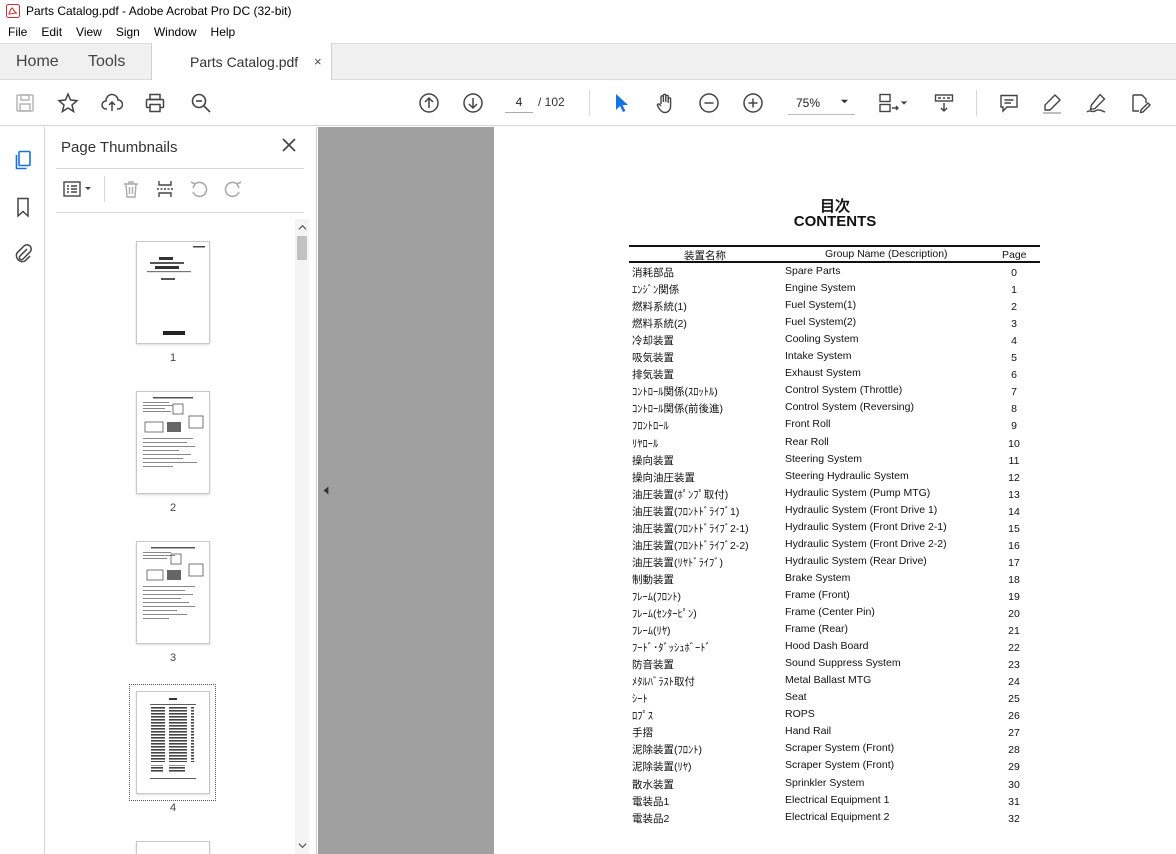  Describe the element at coordinates (77, 189) in the screenshot. I see `thumbnail-options-button` at that location.